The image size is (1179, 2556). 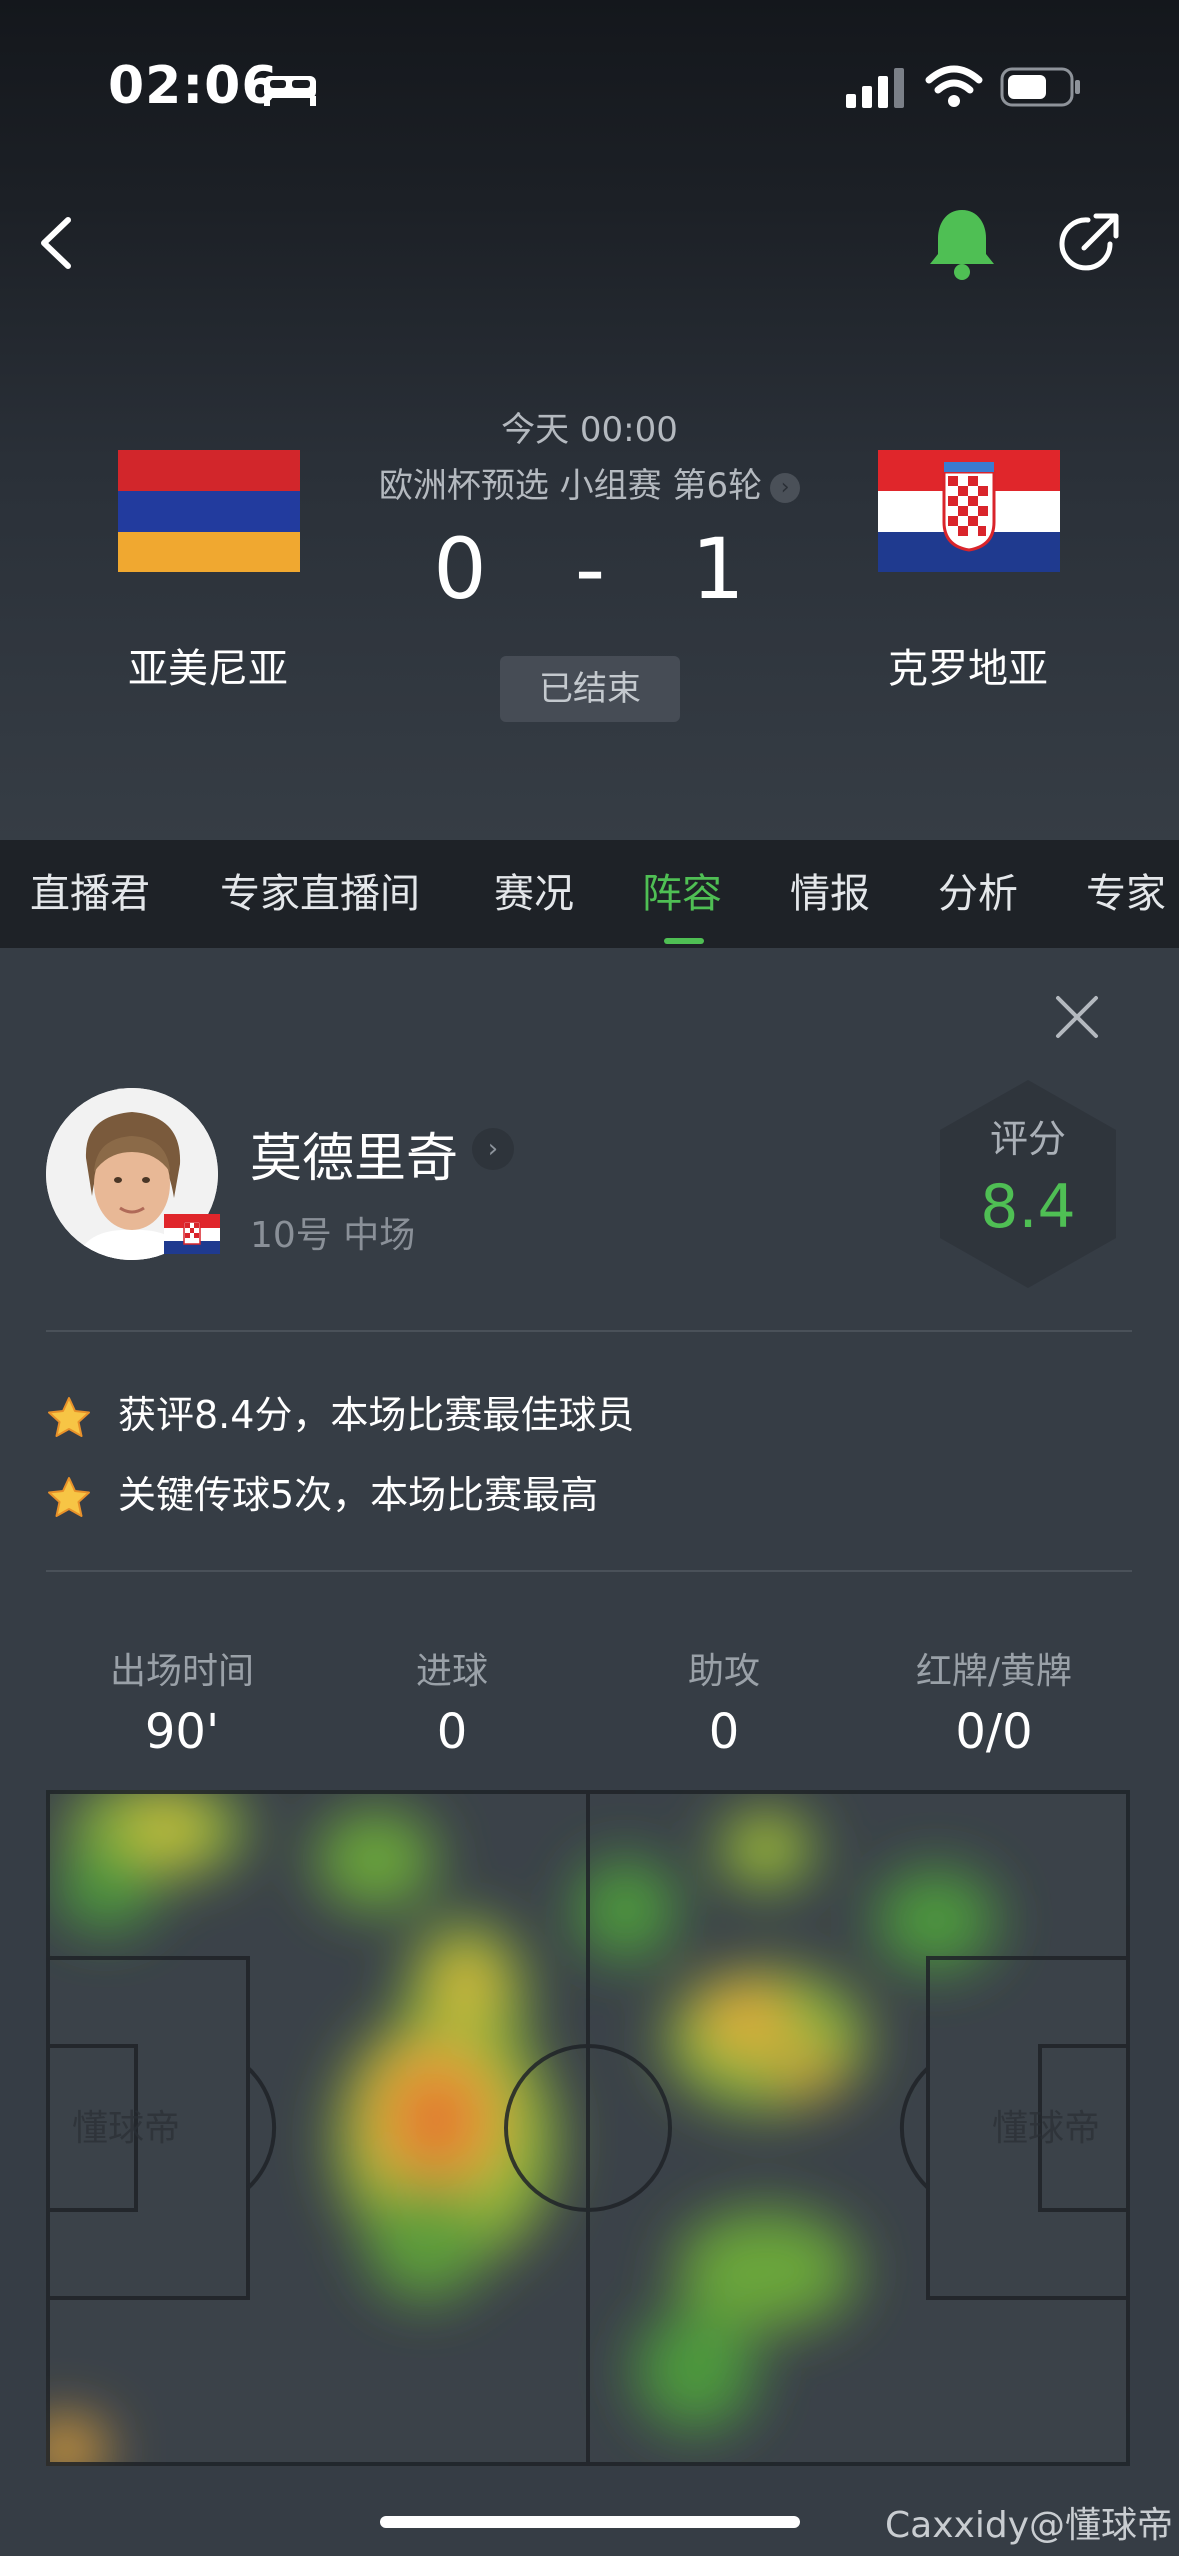 What do you see at coordinates (684, 941) in the screenshot?
I see `active-tab-indicator` at bounding box center [684, 941].